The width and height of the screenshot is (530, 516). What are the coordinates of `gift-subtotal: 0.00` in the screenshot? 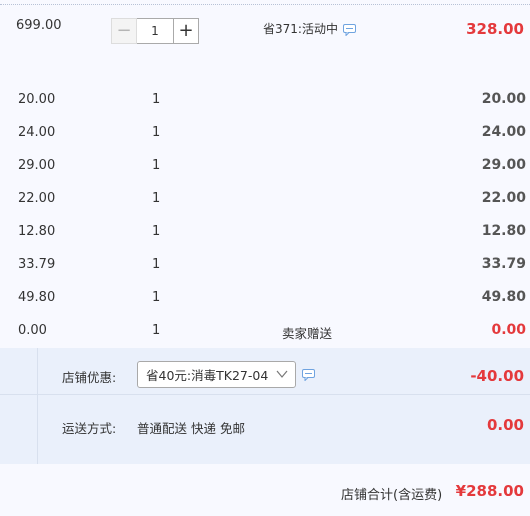 It's located at (508, 330).